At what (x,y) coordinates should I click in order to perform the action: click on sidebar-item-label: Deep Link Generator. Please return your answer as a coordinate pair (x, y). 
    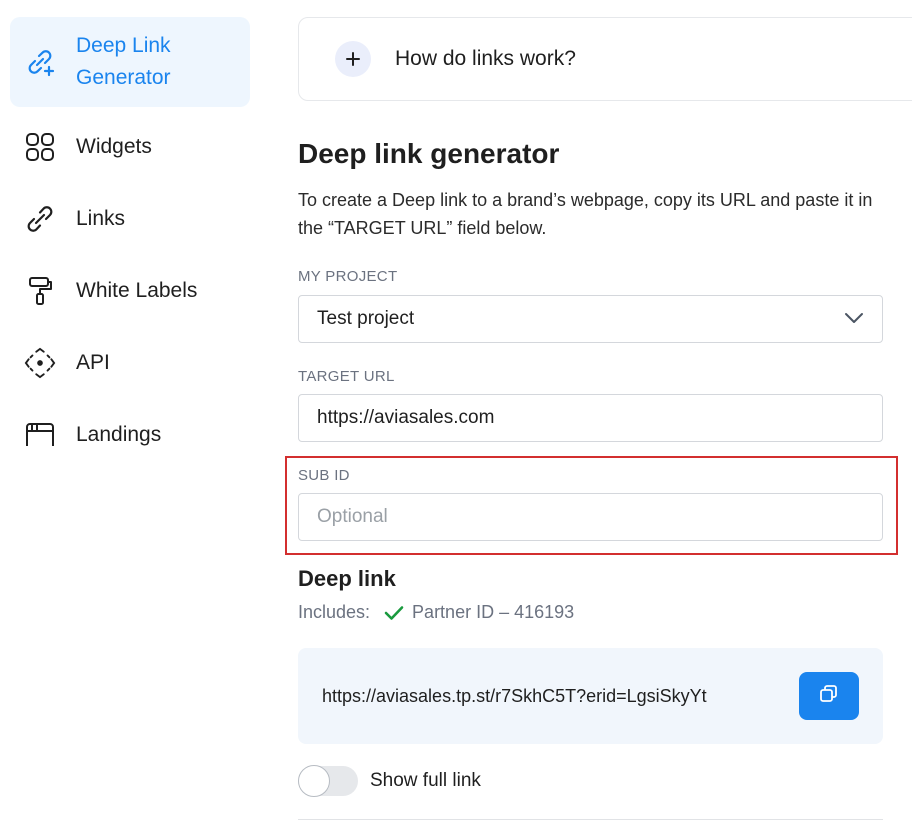
    Looking at the image, I should click on (123, 61).